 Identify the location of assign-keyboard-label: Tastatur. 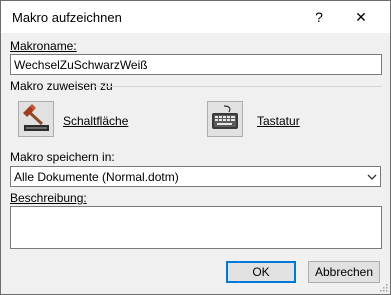
(278, 121).